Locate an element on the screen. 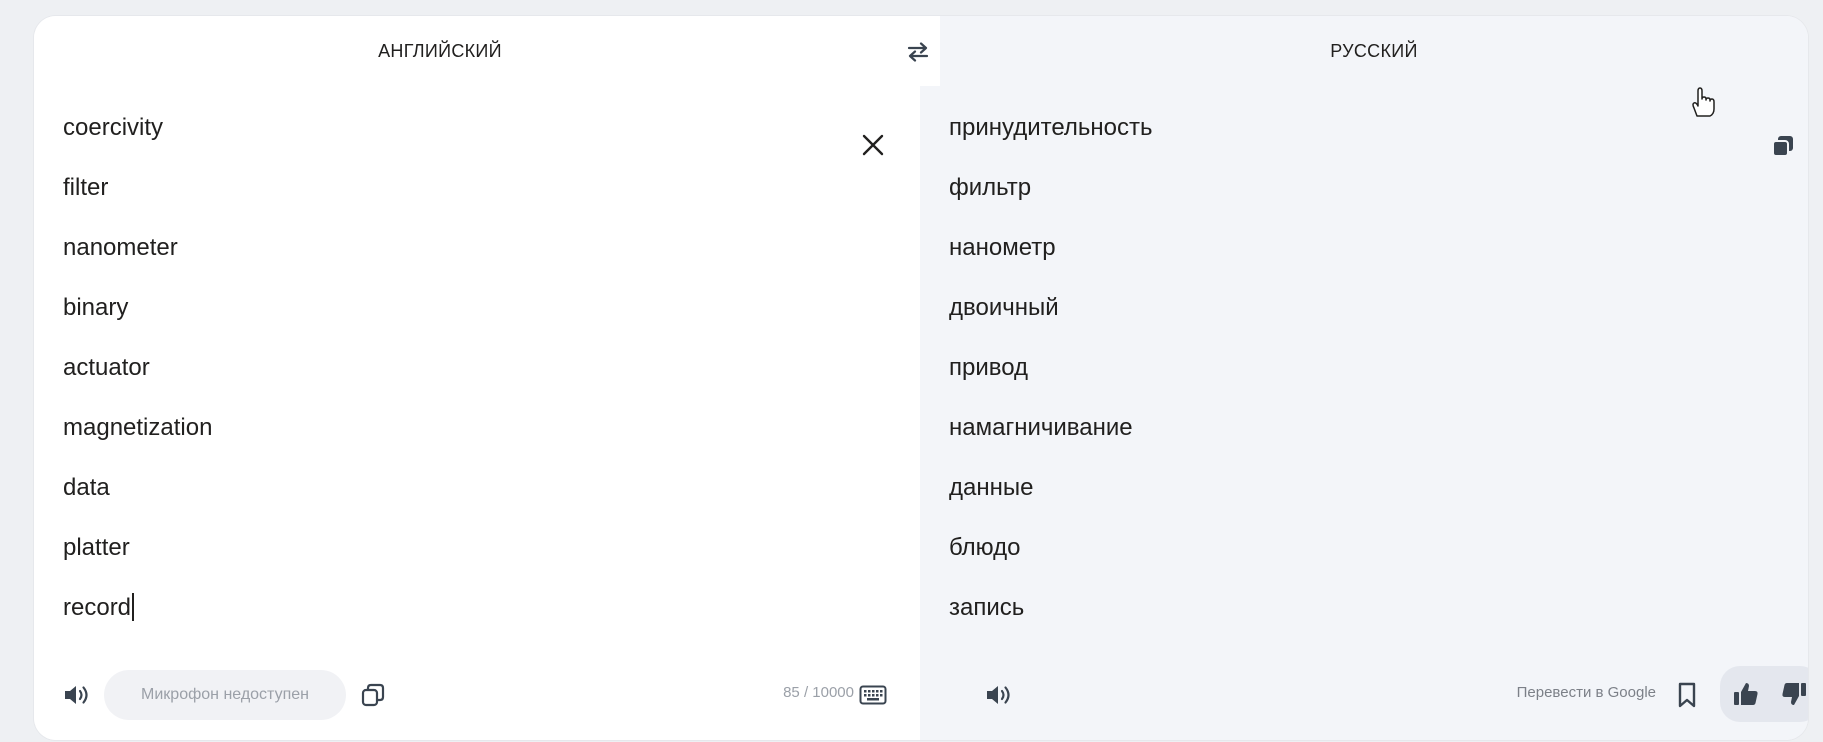 This screenshot has height=742, width=1823. source-language-label: АНГЛИЙСКИЙ is located at coordinates (440, 51).